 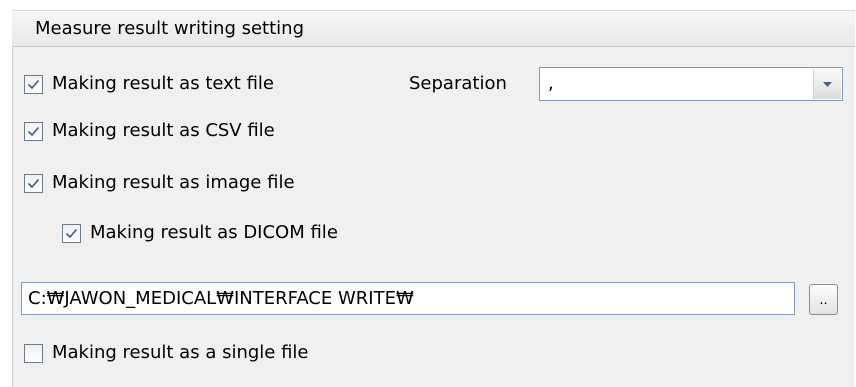 I want to click on chevron-down-icon, so click(x=827, y=84).